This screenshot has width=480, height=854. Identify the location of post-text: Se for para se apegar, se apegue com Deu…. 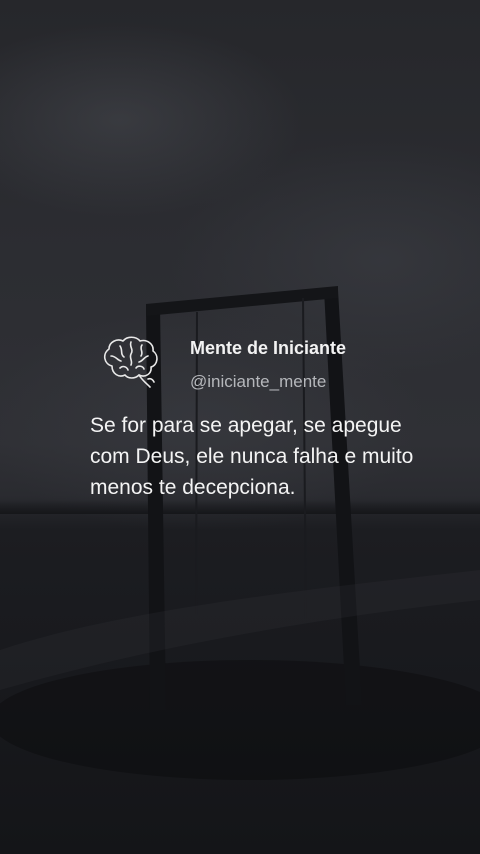
(252, 456).